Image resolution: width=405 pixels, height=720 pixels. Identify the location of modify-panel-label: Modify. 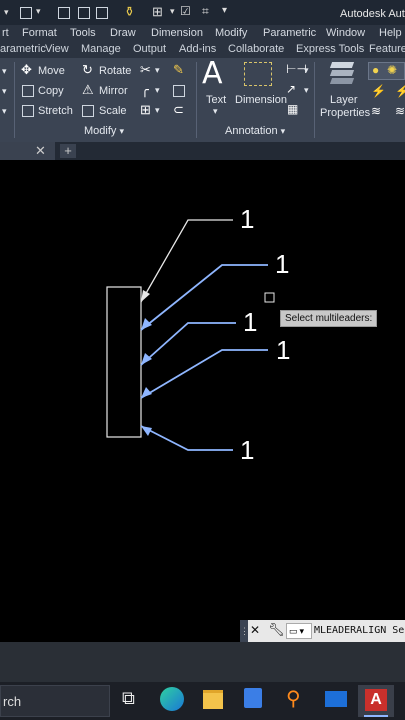
(100, 131).